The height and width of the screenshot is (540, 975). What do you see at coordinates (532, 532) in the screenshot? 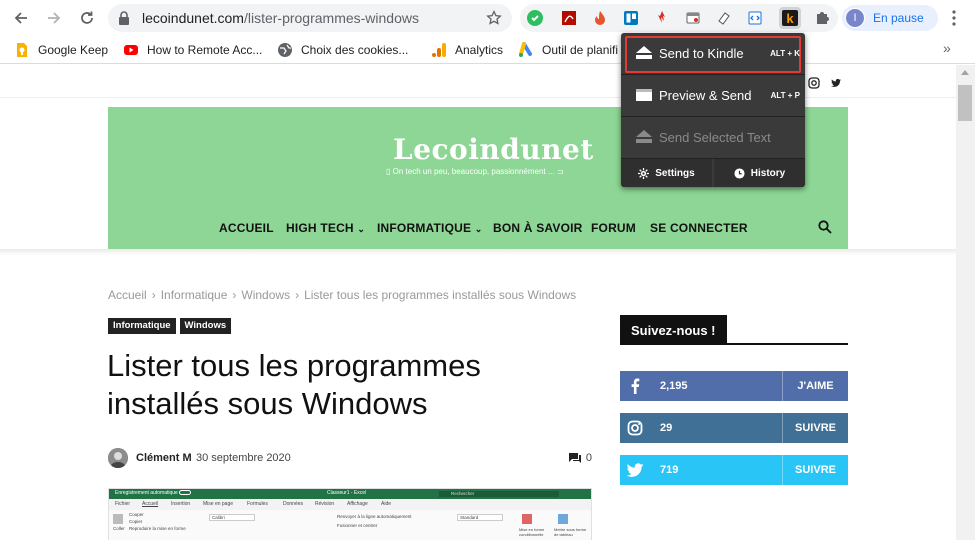
I see `excel-ribbon-label: Mise en forme conditionnelle` at bounding box center [532, 532].